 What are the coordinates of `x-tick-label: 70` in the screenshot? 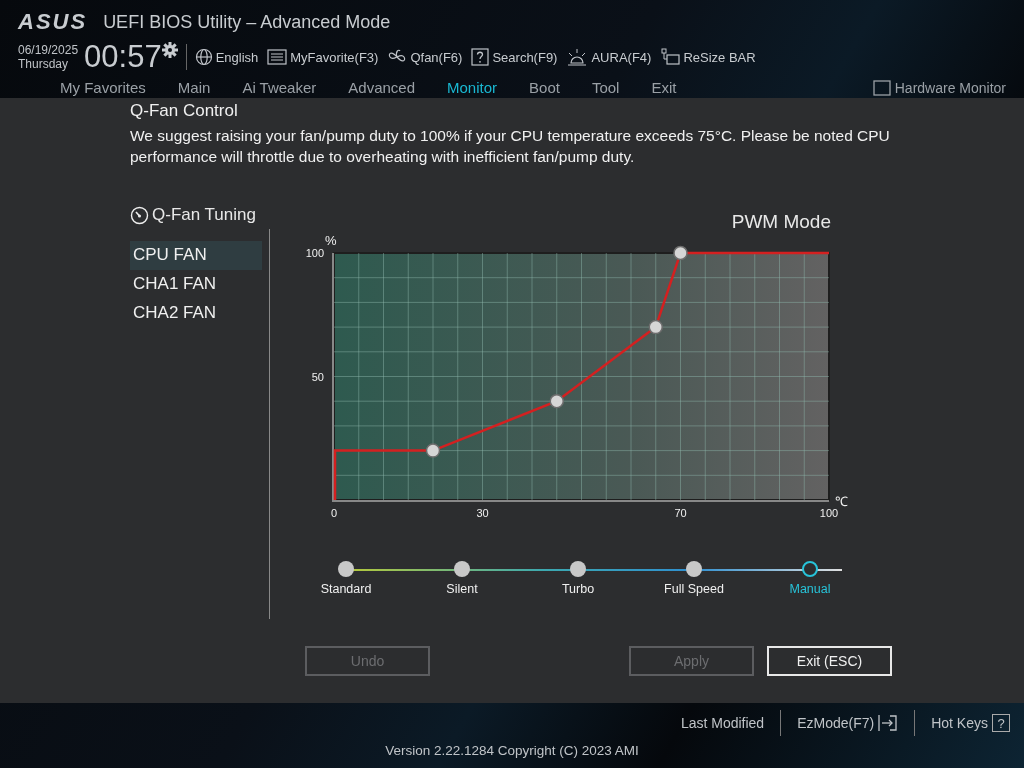 It's located at (680, 513).